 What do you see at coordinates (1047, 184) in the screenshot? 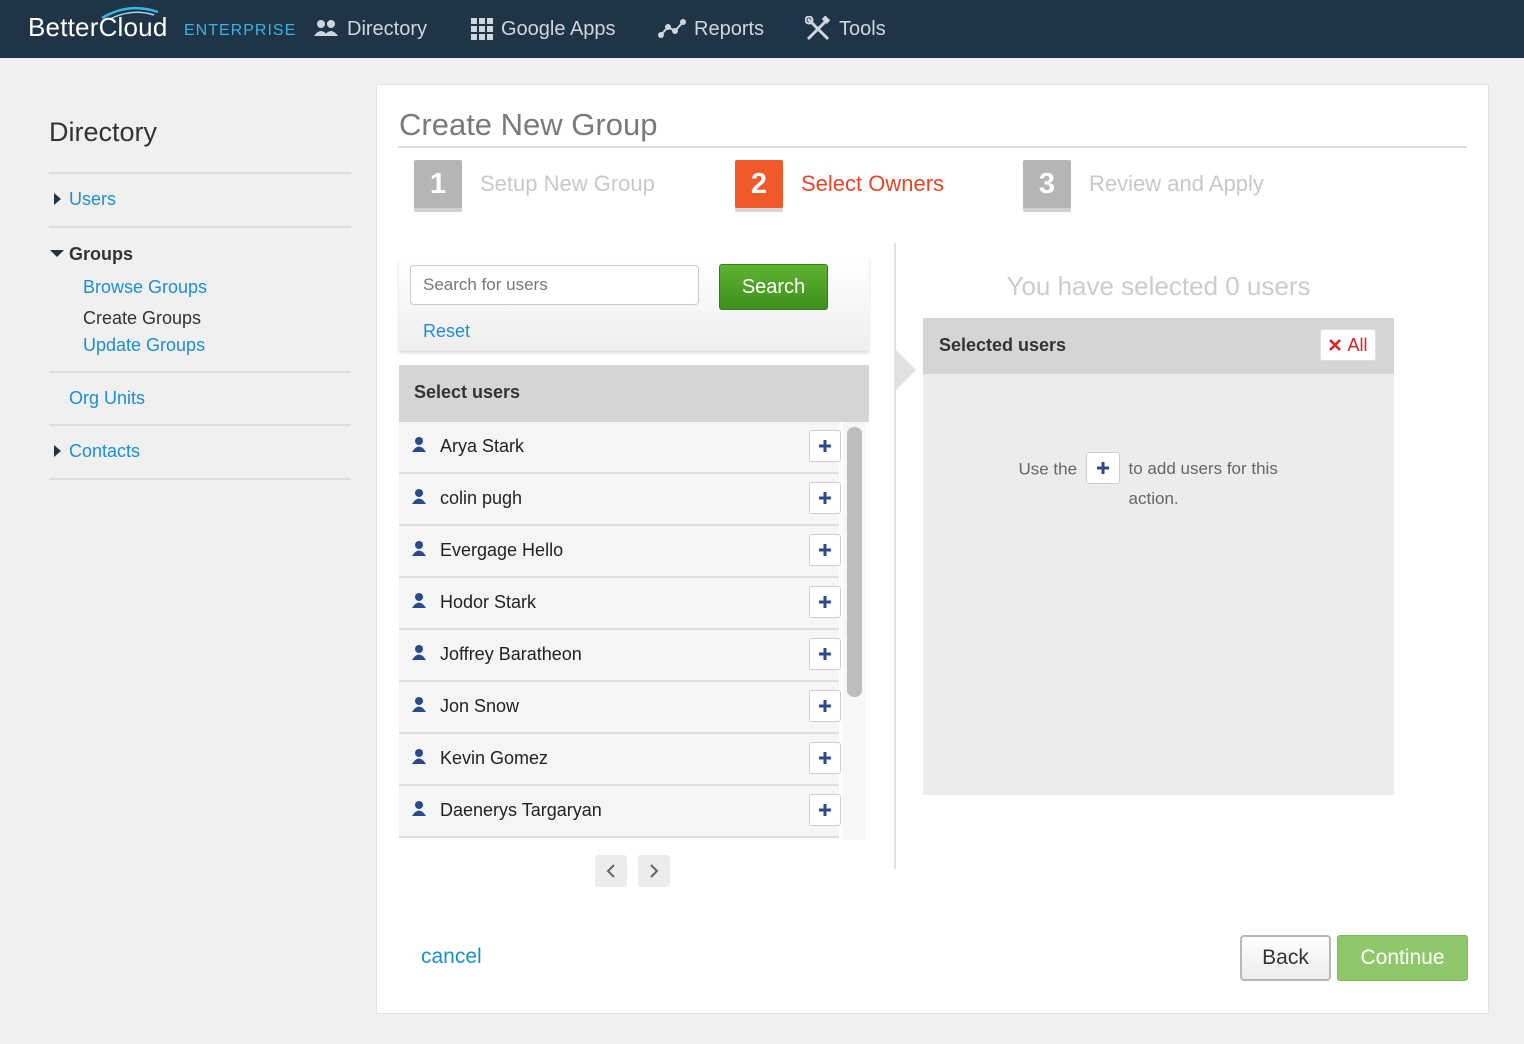
I see `step-3-number: 3` at bounding box center [1047, 184].